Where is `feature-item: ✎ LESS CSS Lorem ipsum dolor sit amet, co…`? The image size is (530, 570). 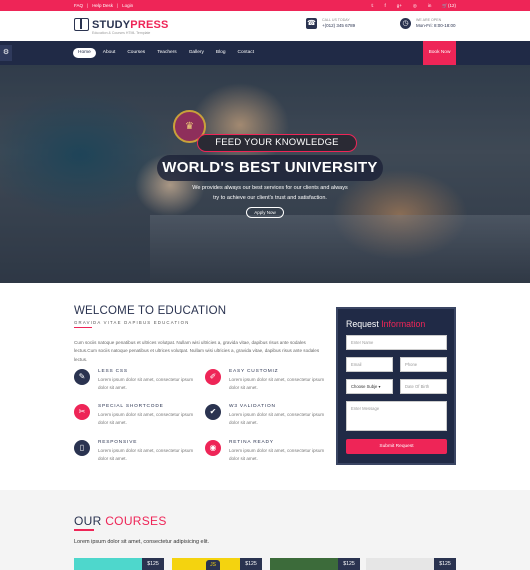 feature-item: ✎ LESS CSS Lorem ipsum dolor sit amet, co… is located at coordinates (134, 380).